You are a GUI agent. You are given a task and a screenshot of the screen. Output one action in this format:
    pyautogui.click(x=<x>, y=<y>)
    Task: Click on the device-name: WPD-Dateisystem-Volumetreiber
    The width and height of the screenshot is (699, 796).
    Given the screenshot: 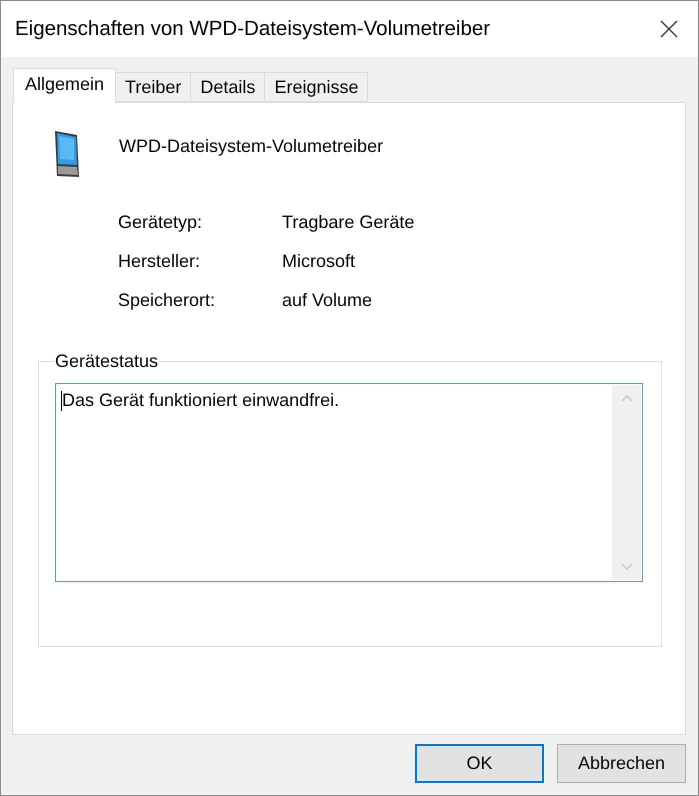 What is the action you would take?
    pyautogui.click(x=251, y=146)
    